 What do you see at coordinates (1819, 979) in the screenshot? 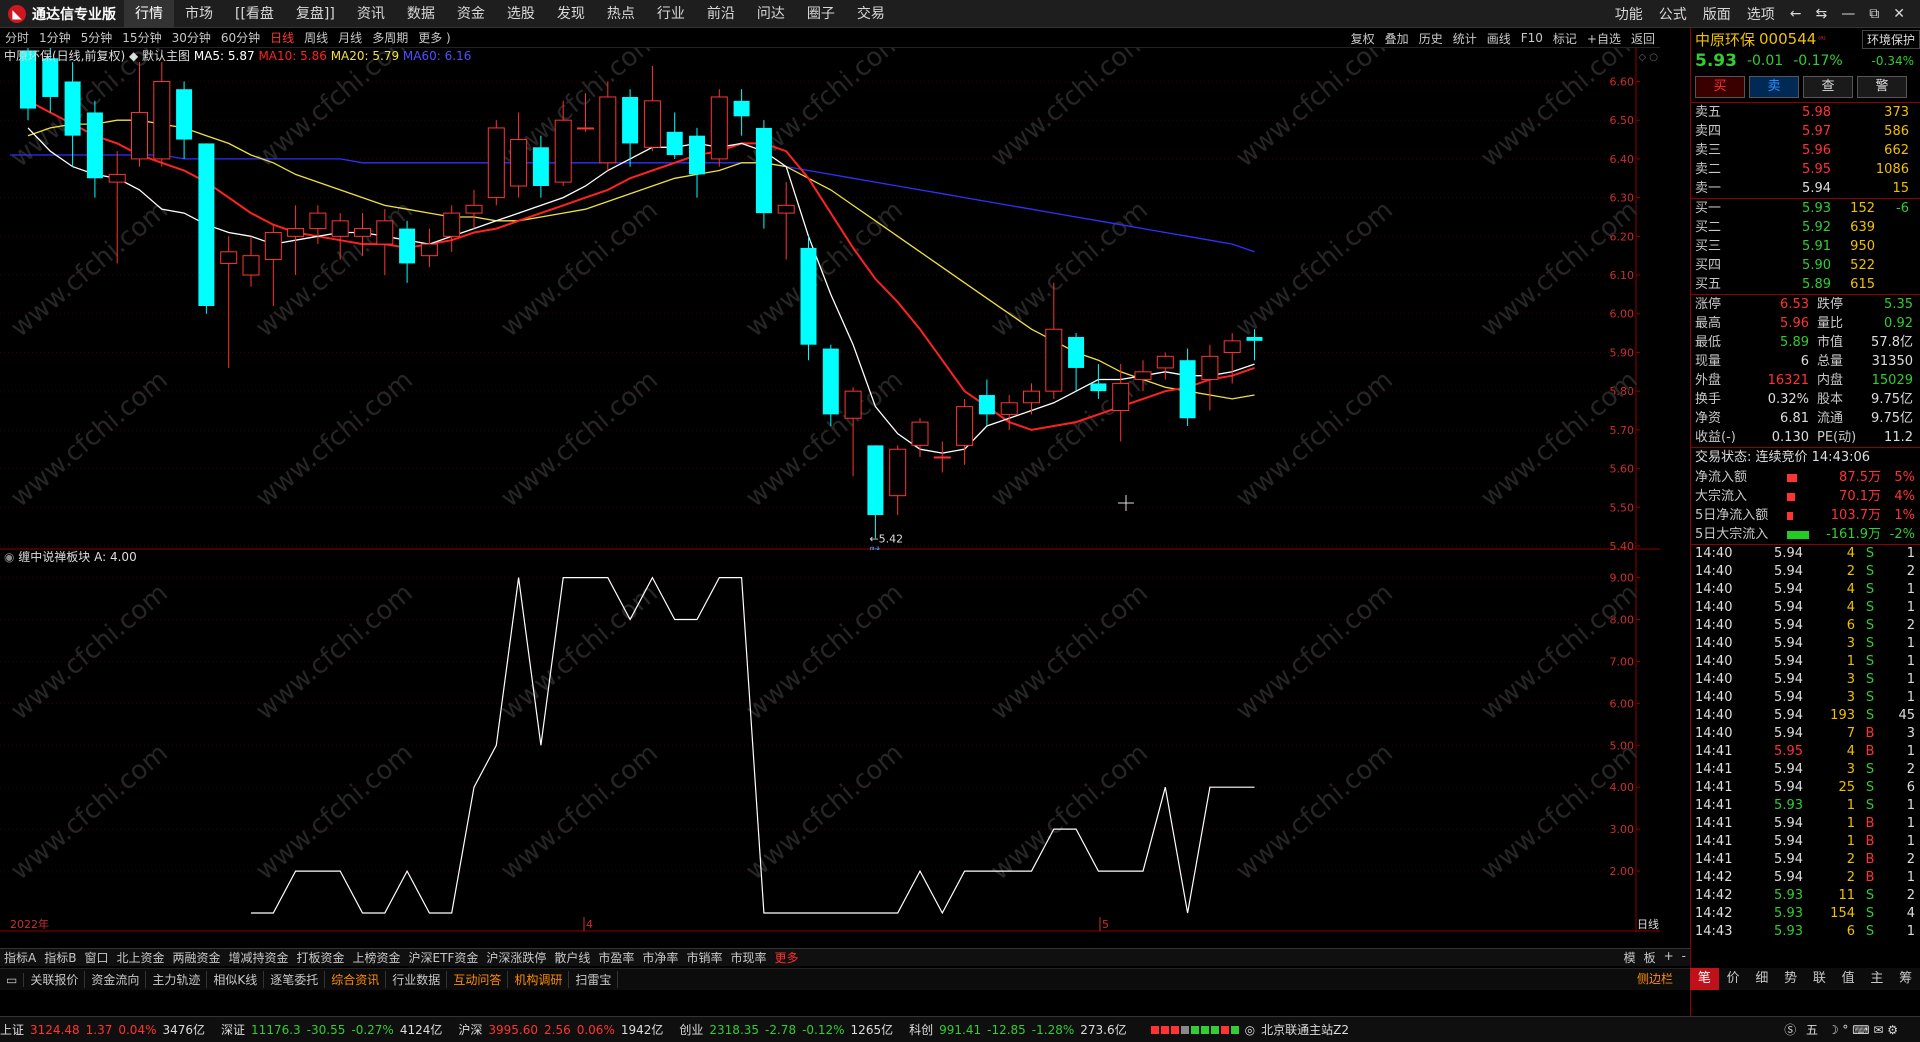
I see `right-tab-4: 联` at bounding box center [1819, 979].